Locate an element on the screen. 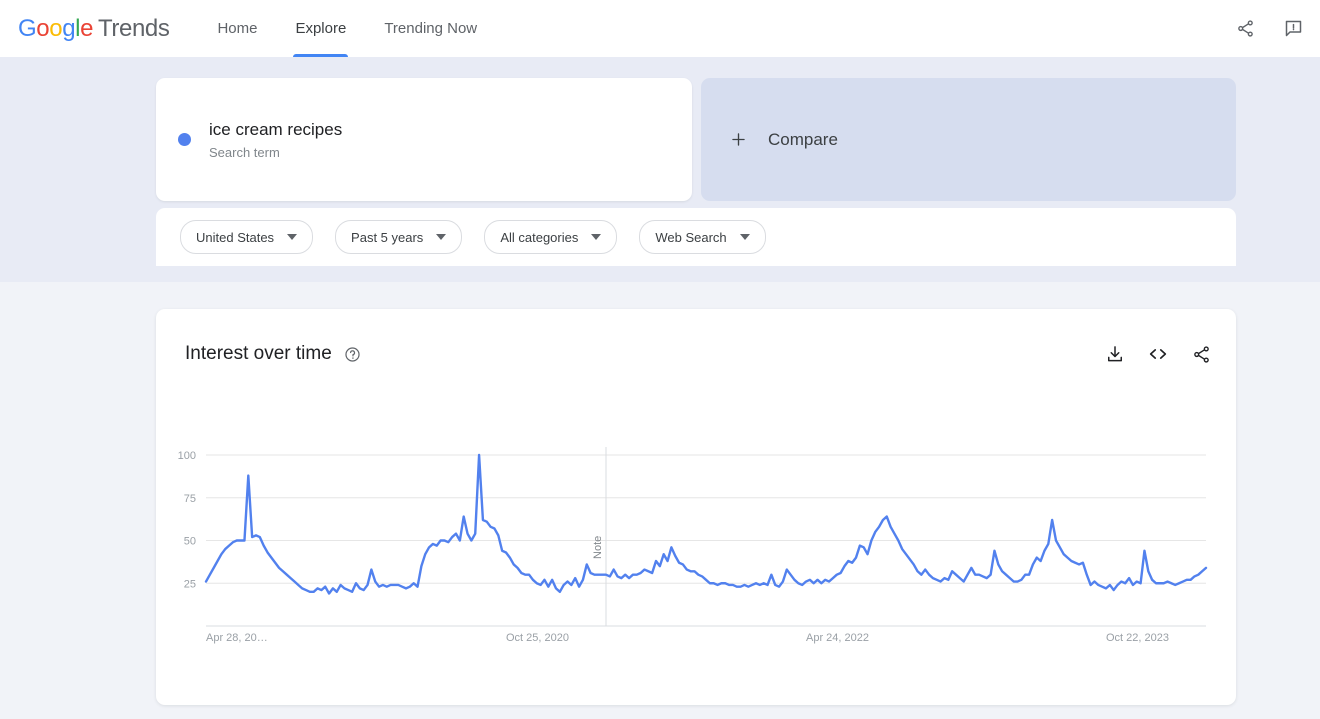 This screenshot has width=1320, height=719. app-header: Google Trends Home Explore Trending Now is located at coordinates (660, 28).